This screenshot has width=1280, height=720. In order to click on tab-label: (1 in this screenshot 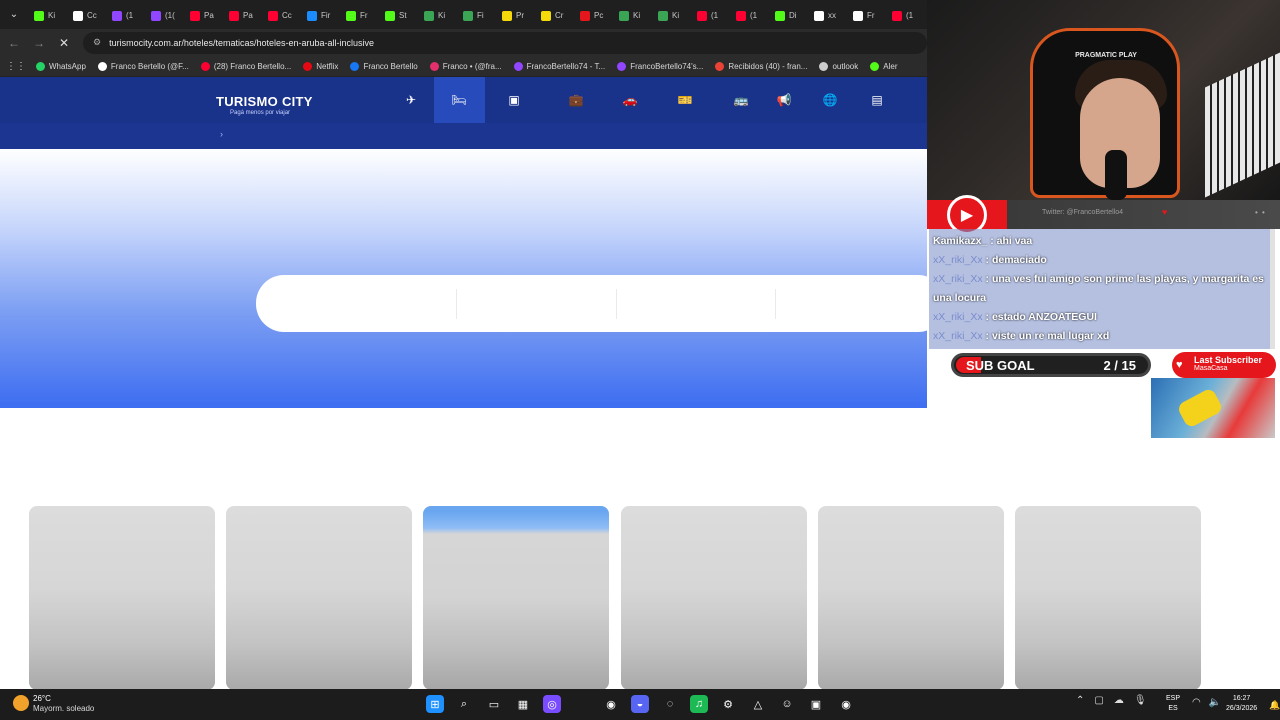, I will do `click(130, 15)`.